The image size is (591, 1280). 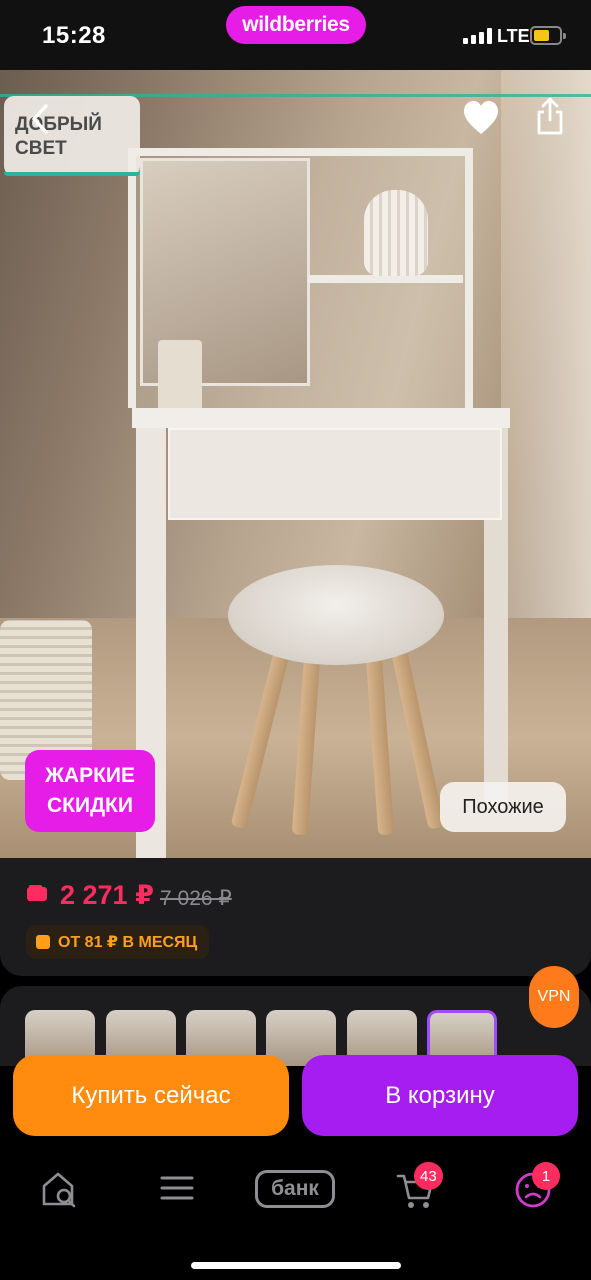 I want to click on installment-badge: ОТ 81 ₽ В МЕСЯЦ, so click(x=118, y=942).